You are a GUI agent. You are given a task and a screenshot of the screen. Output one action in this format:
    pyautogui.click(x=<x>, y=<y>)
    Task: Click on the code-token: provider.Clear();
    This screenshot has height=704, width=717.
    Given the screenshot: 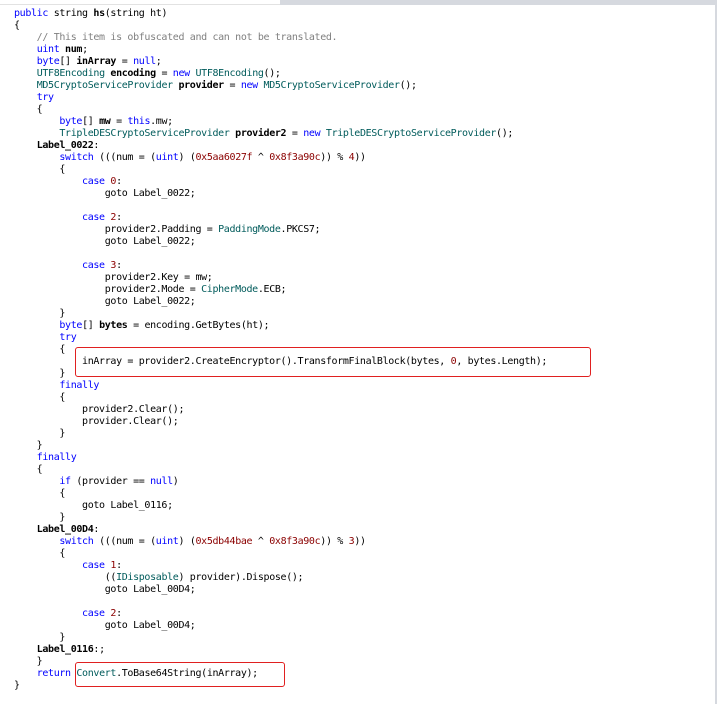 What is the action you would take?
    pyautogui.click(x=96, y=421)
    